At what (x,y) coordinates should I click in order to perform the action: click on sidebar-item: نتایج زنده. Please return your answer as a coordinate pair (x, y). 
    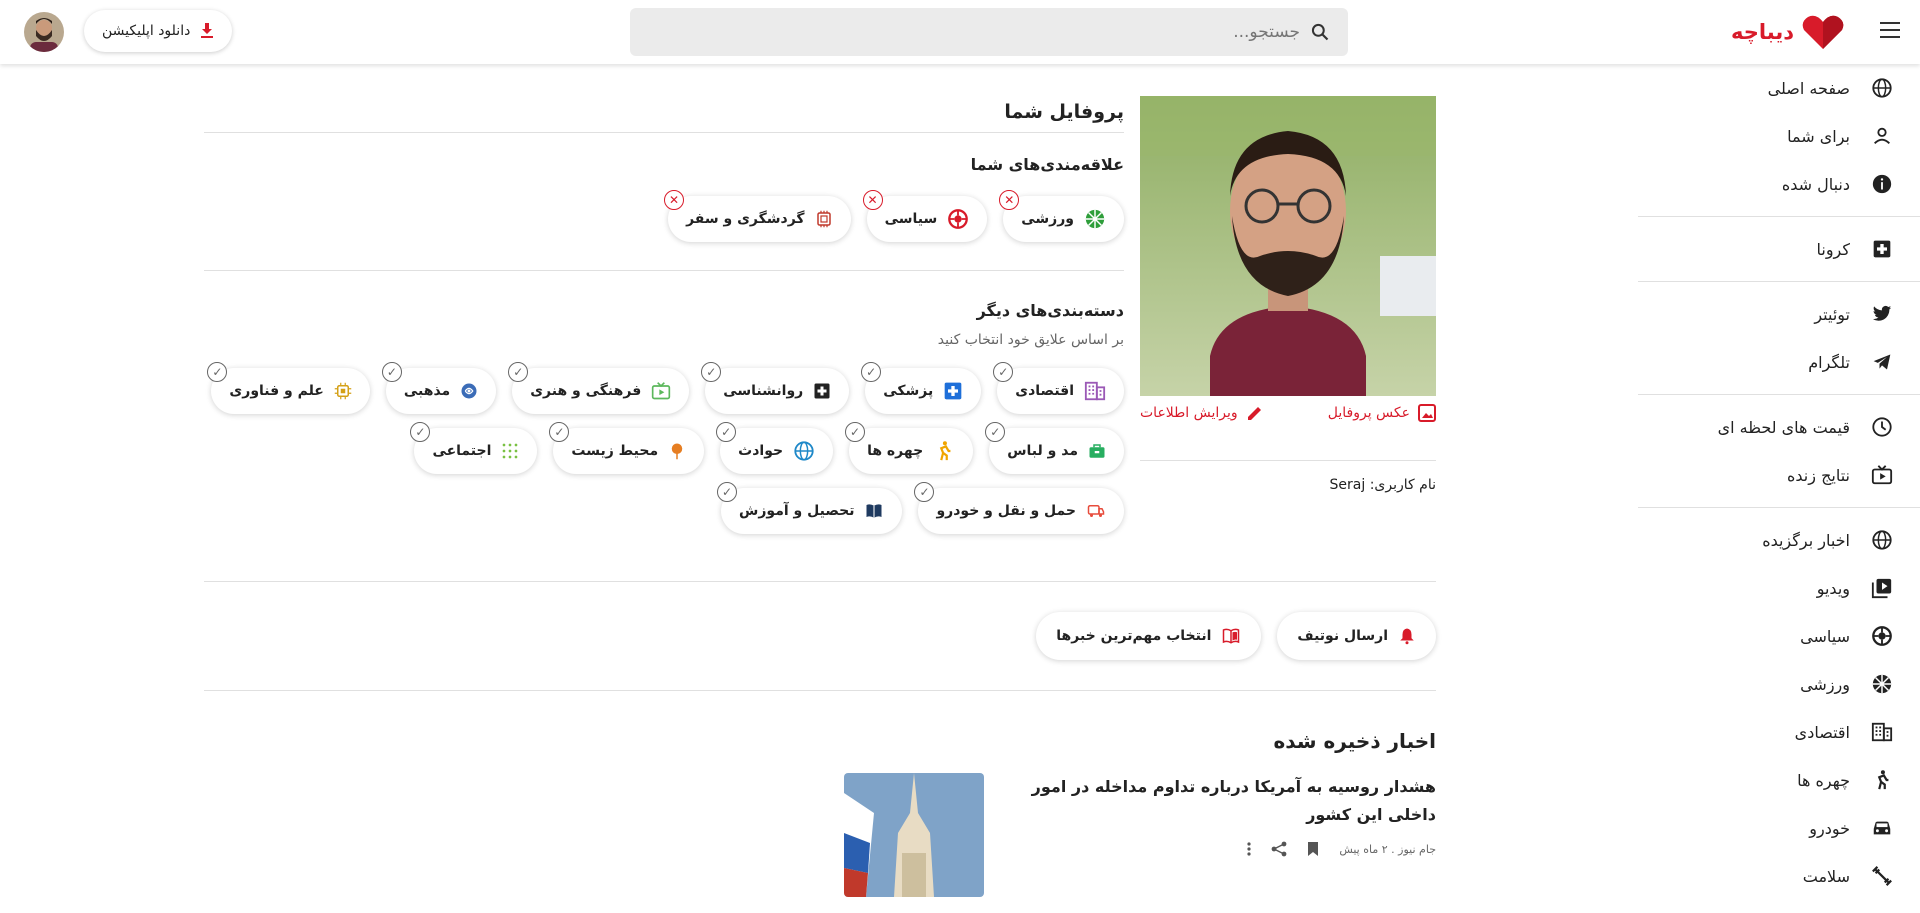
    Looking at the image, I should click on (1779, 475).